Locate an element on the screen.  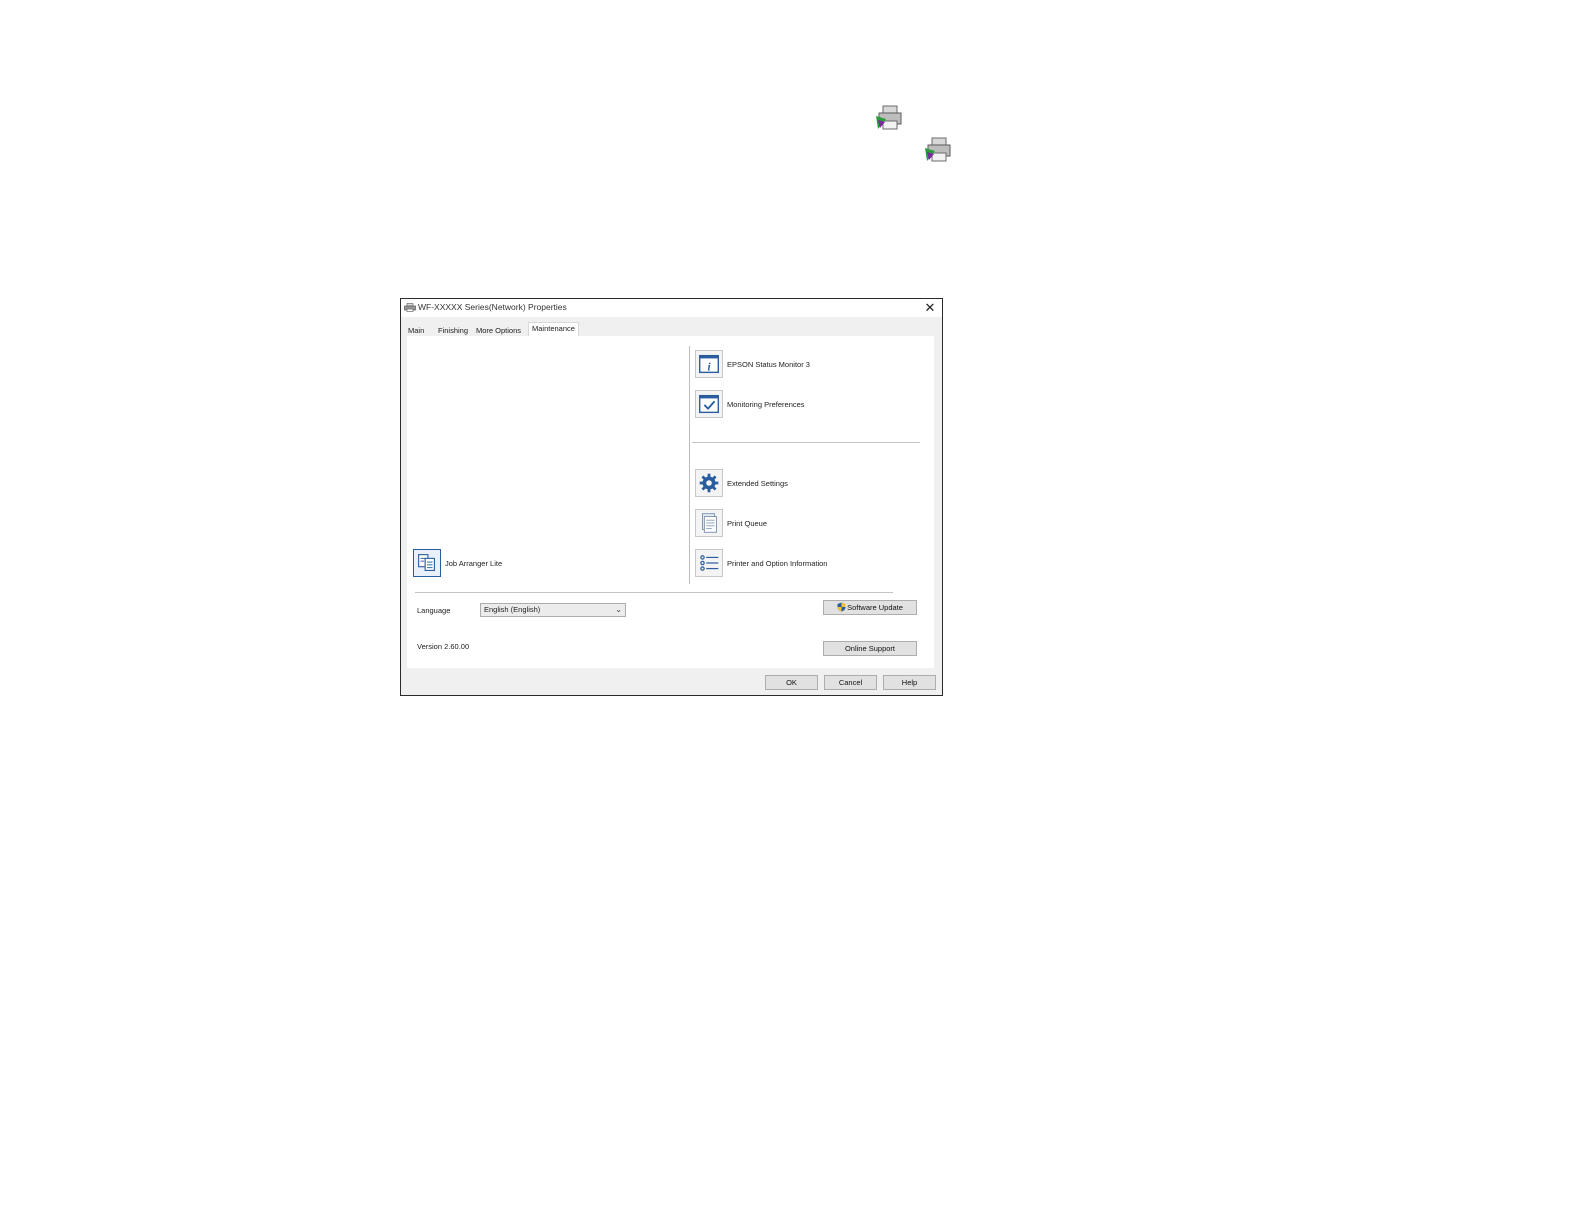
printer-info-label: Printer and Option Information is located at coordinates (777, 563).